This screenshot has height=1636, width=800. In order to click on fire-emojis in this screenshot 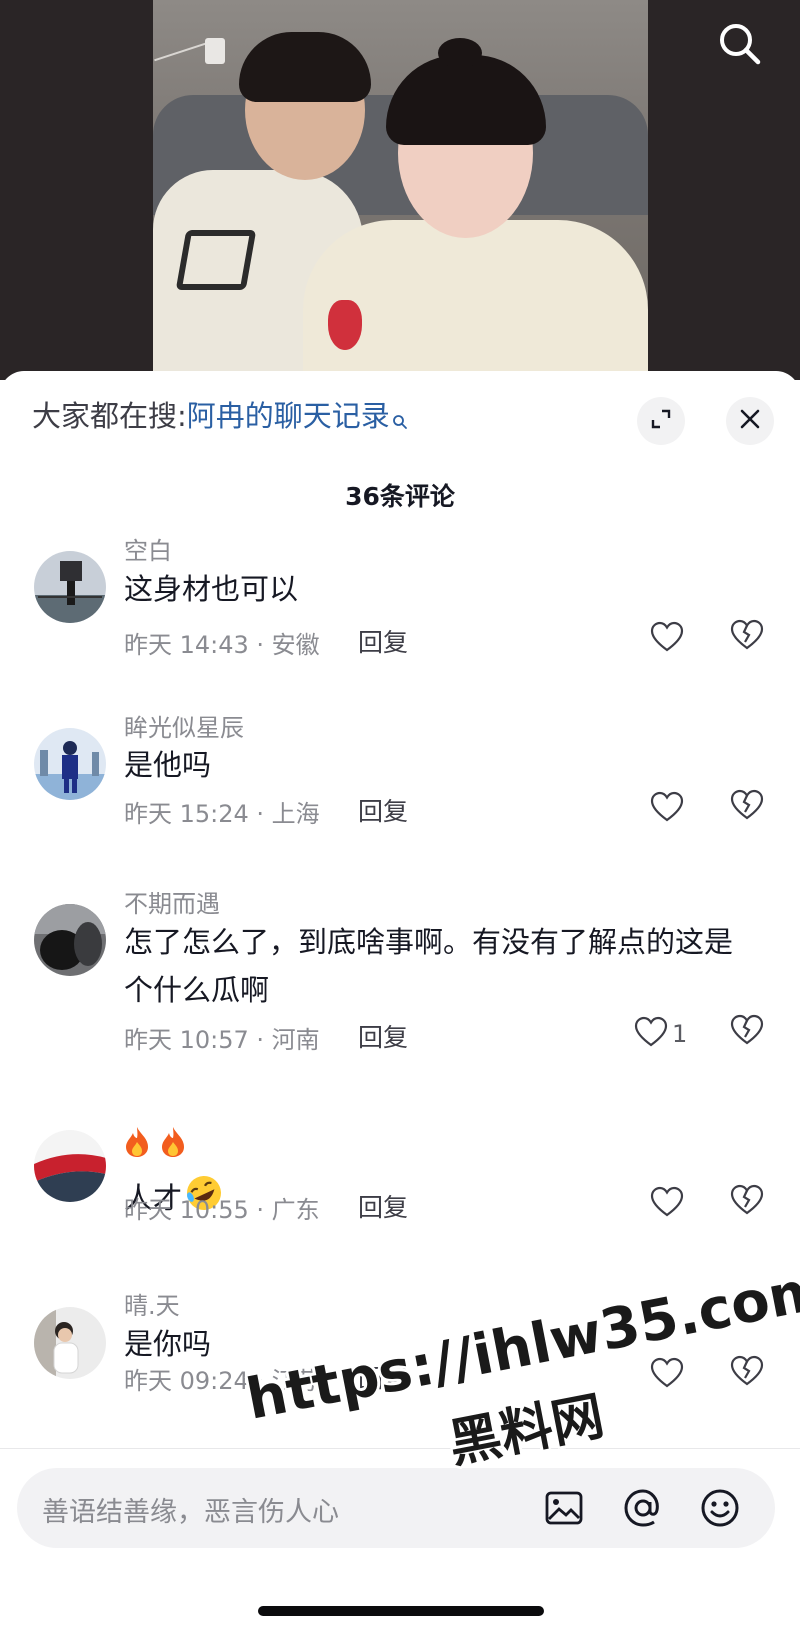, I will do `click(160, 1142)`.